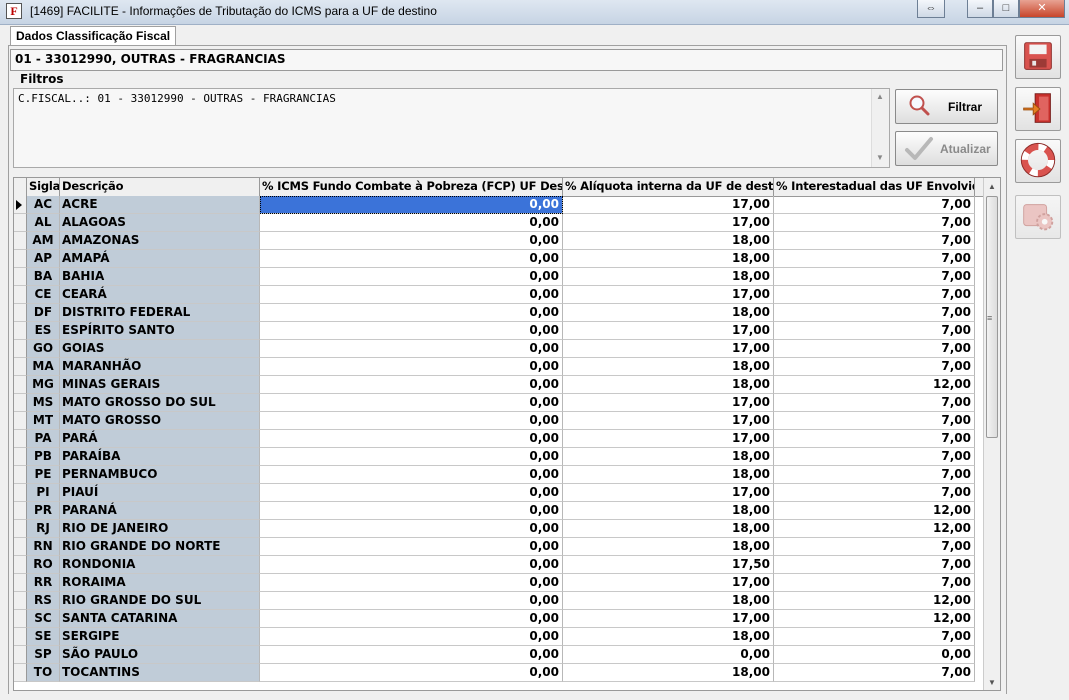 This screenshot has height=700, width=1069. I want to click on save-button, so click(1038, 57).